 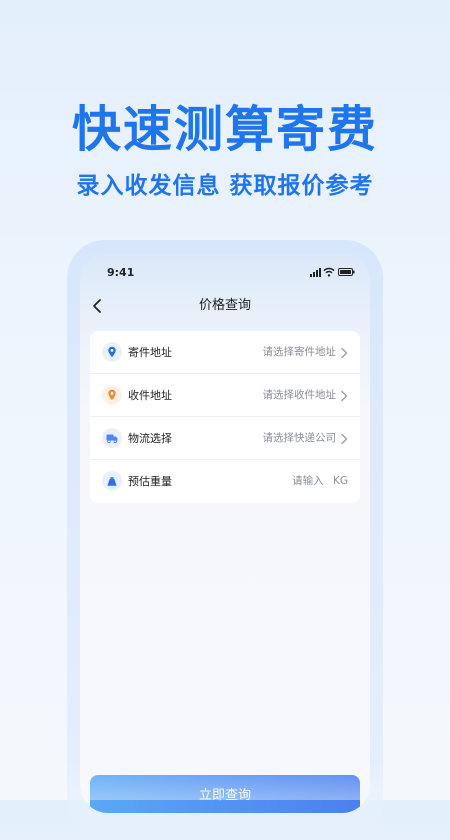 What do you see at coordinates (346, 272) in the screenshot?
I see `battery-icon` at bounding box center [346, 272].